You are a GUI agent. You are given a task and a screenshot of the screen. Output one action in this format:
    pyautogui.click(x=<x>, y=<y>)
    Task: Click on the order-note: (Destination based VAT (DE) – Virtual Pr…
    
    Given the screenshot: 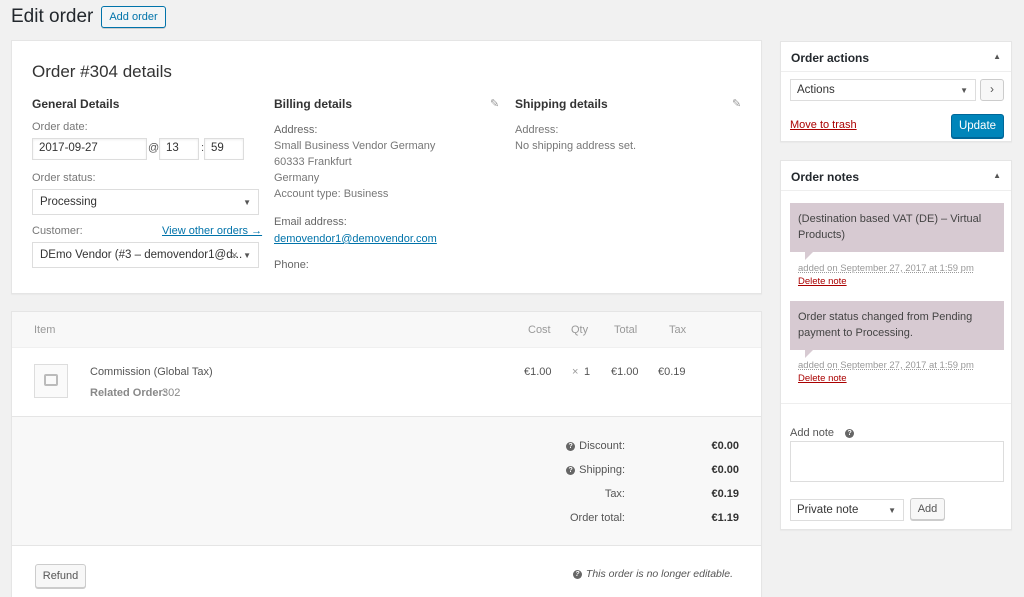 What is the action you would take?
    pyautogui.click(x=897, y=231)
    